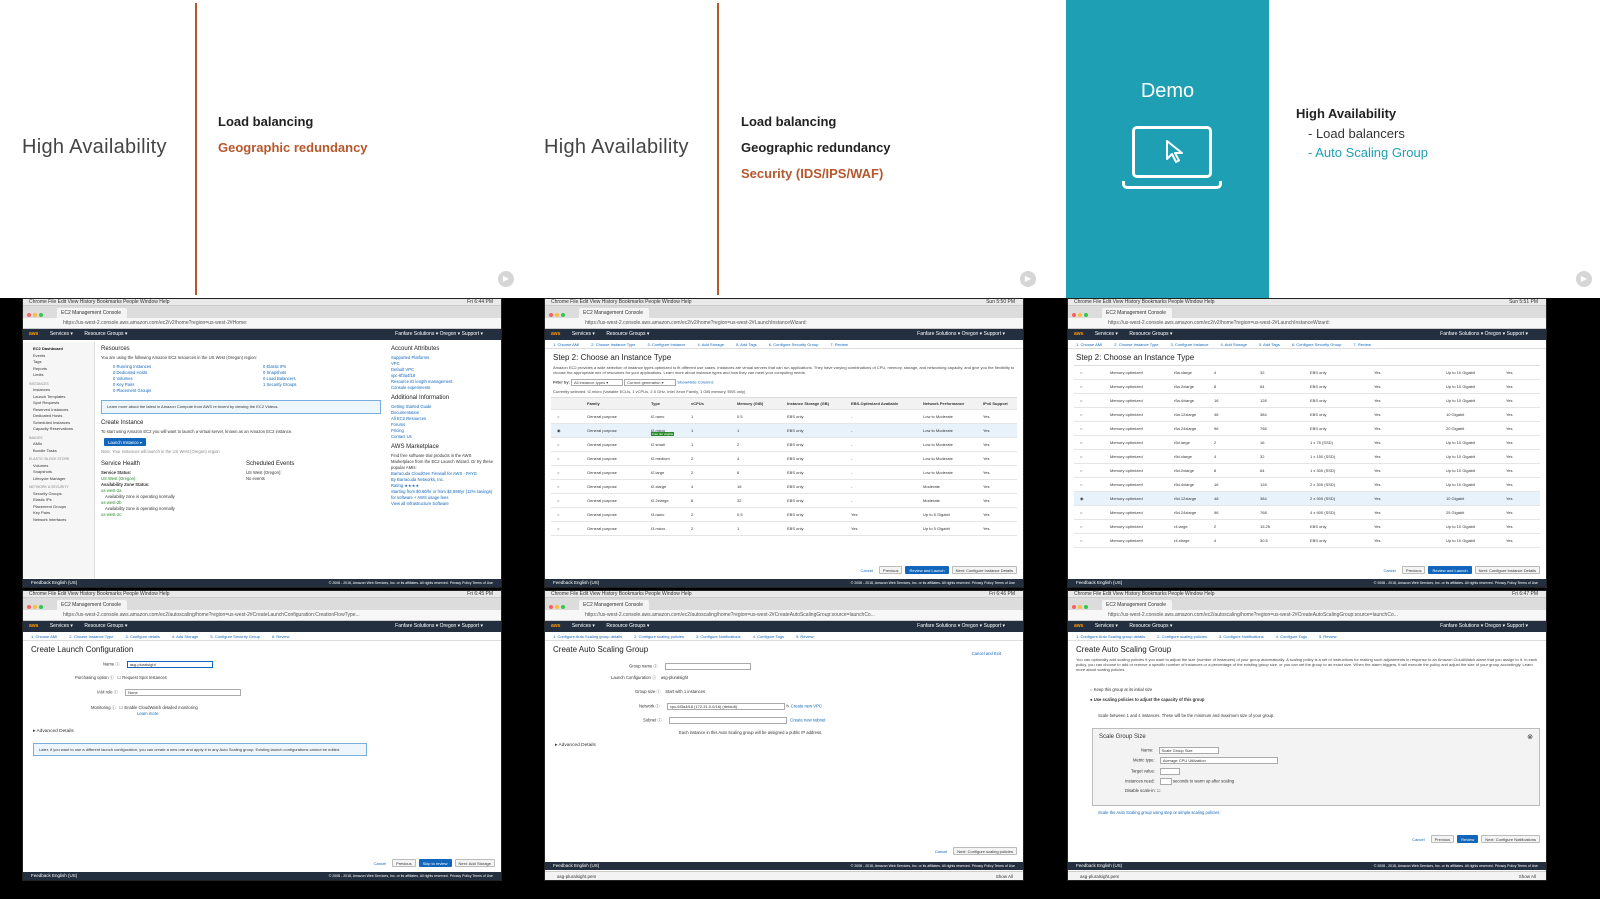 The image size is (1600, 899). I want to click on wizard-step: 2. Choose Instance Type, so click(91, 636).